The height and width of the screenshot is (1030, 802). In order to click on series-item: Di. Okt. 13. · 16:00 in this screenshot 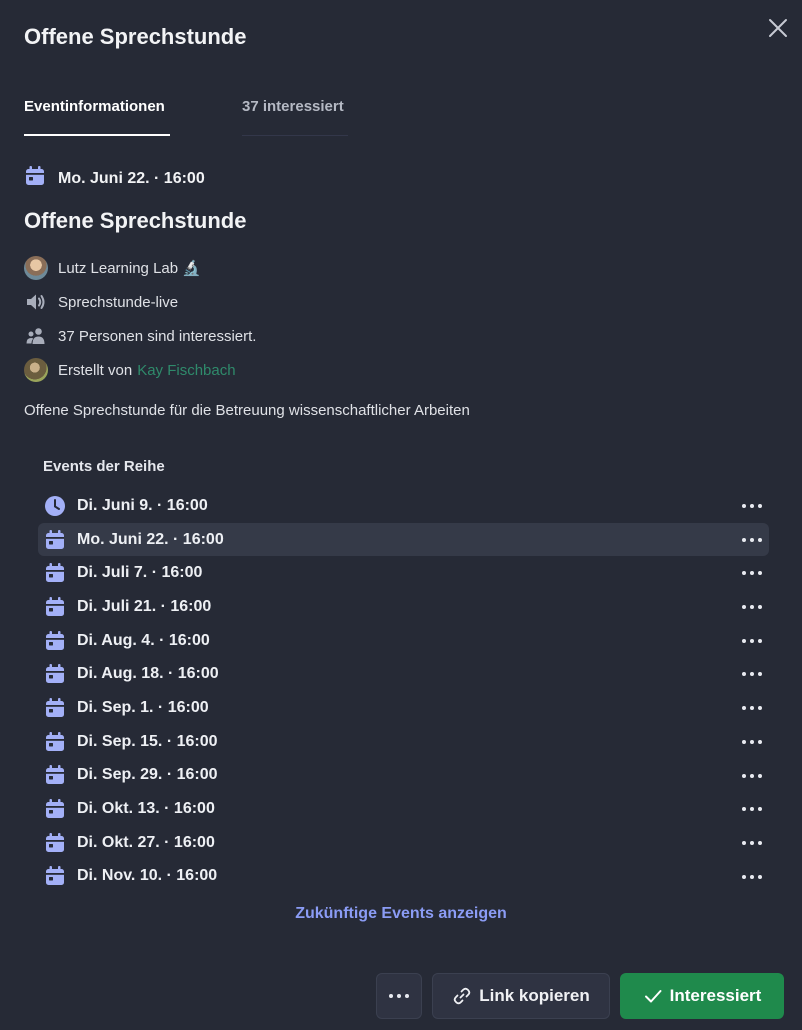, I will do `click(403, 809)`.